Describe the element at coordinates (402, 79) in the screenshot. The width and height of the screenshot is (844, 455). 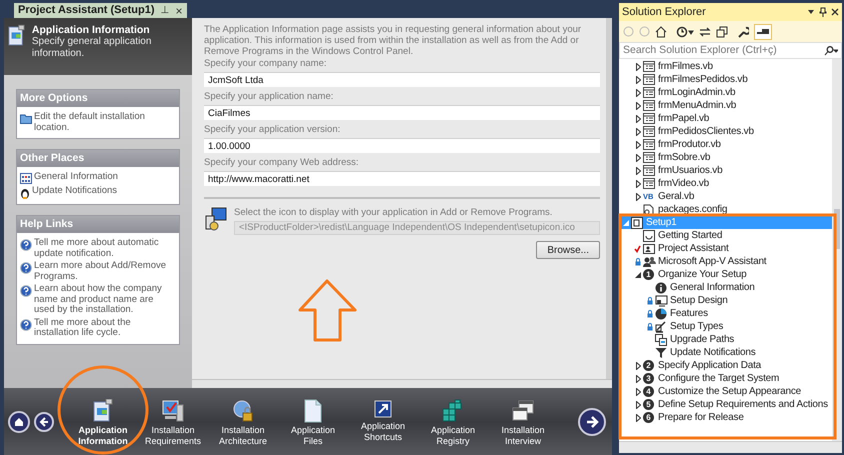
I see `input-field: JcmSoft Ltda` at that location.